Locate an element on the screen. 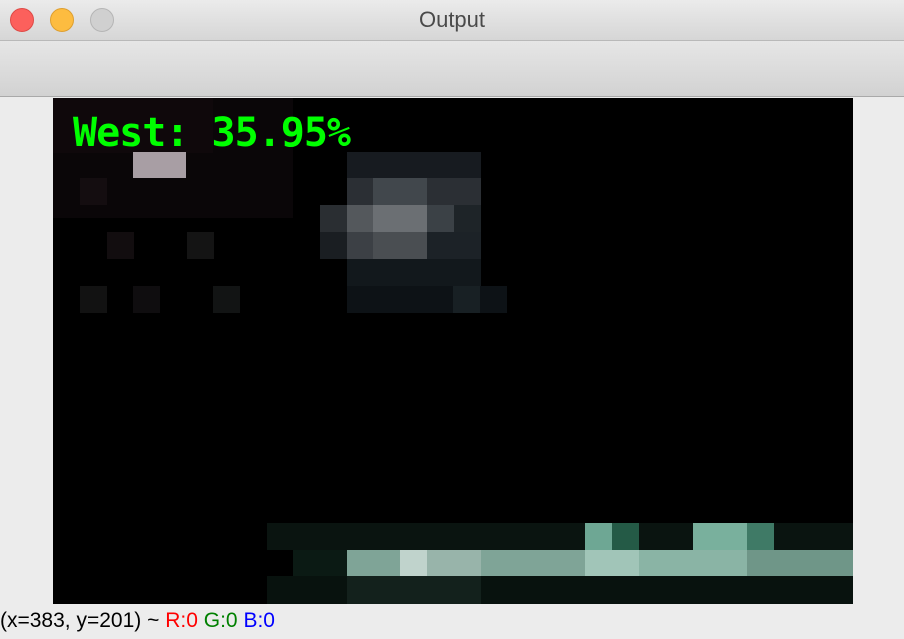  window-title: Output is located at coordinates (452, 19).